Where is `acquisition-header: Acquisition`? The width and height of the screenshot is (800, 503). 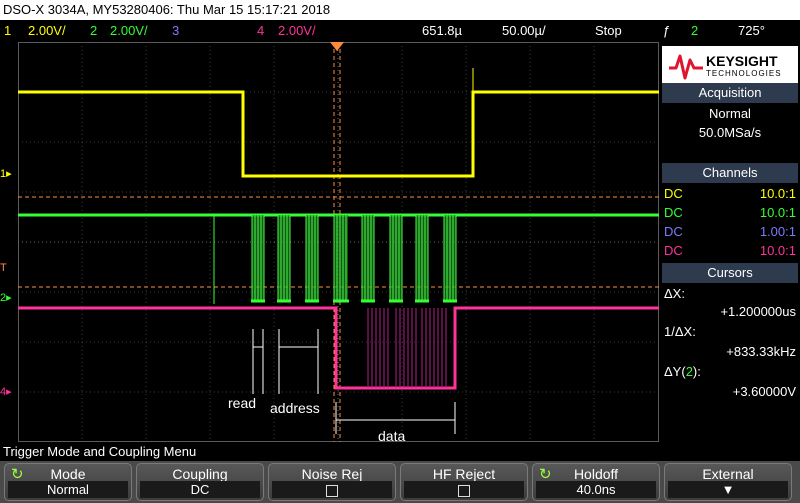
acquisition-header: Acquisition is located at coordinates (730, 93).